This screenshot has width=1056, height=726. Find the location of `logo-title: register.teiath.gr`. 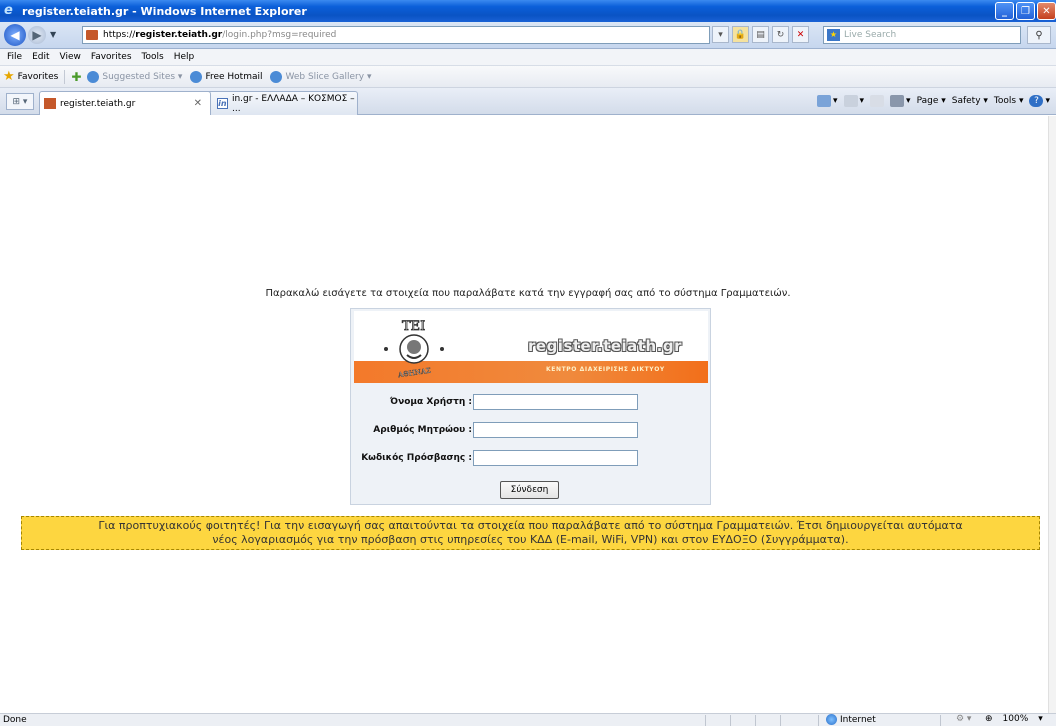

logo-title: register.teiath.gr is located at coordinates (605, 346).